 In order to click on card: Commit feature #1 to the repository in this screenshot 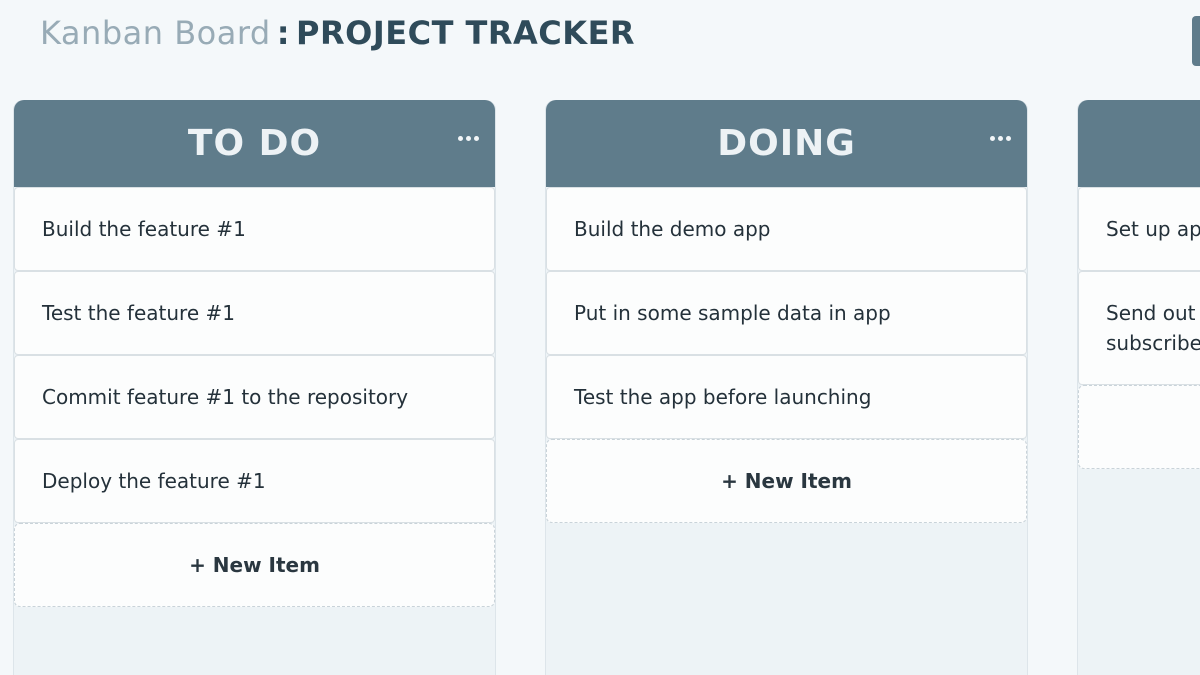, I will do `click(254, 397)`.